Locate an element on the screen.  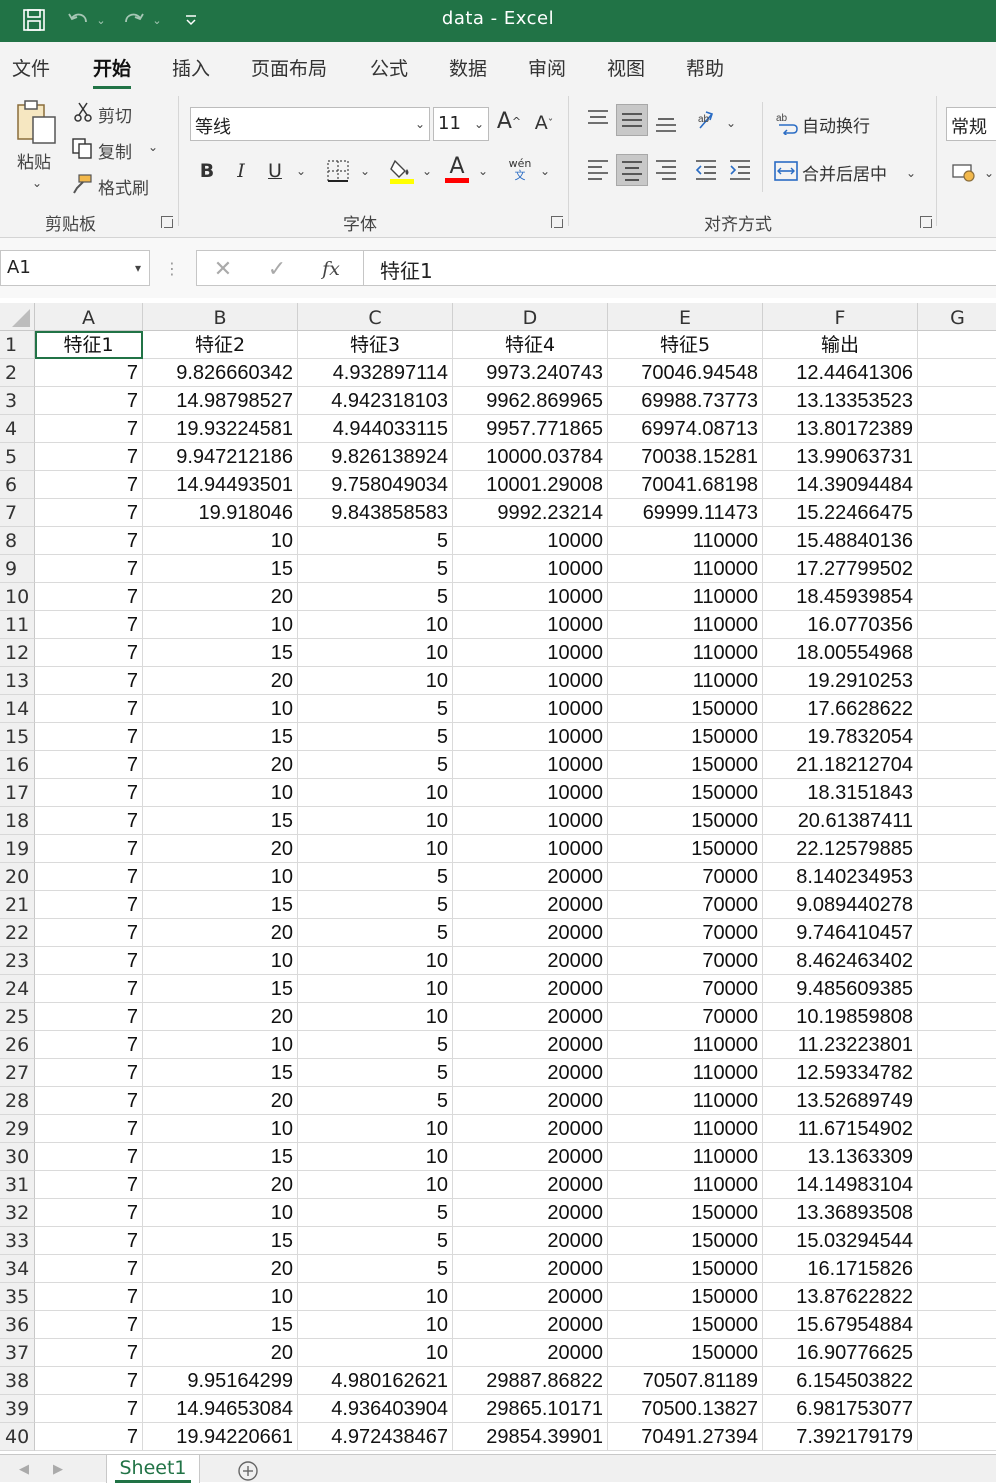
table-cell: 70000 is located at coordinates (685, 989).